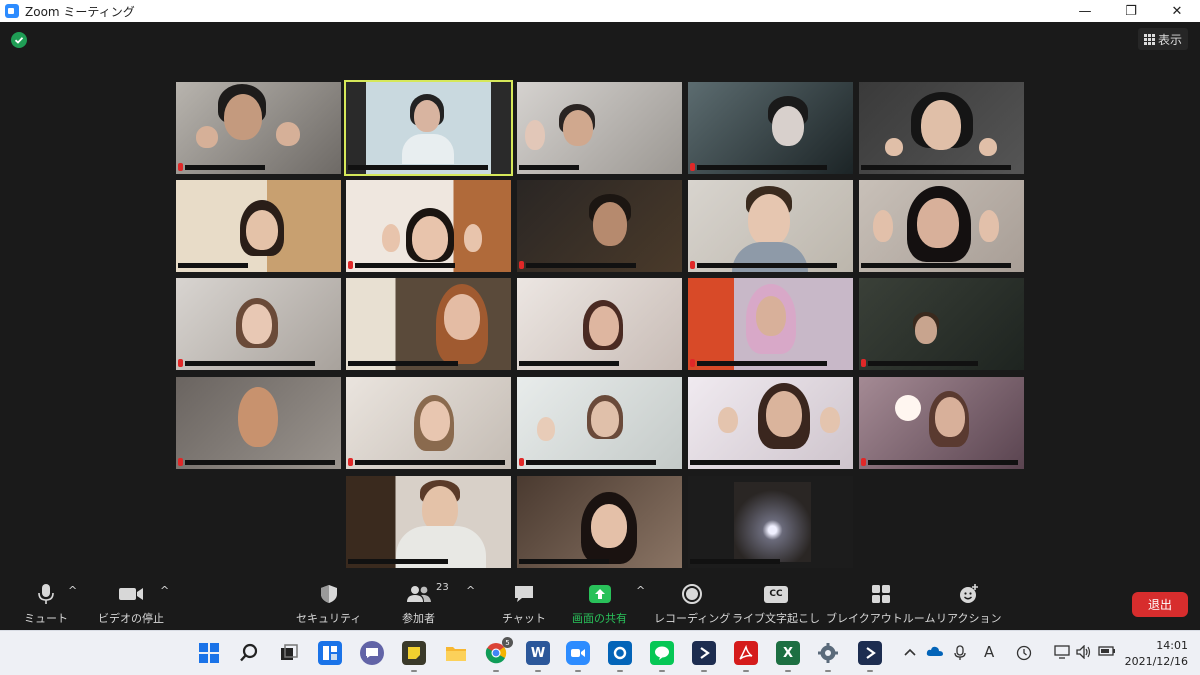 This screenshot has height=675, width=1200. Describe the element at coordinates (620, 656) in the screenshot. I see `outlook-icon` at that location.